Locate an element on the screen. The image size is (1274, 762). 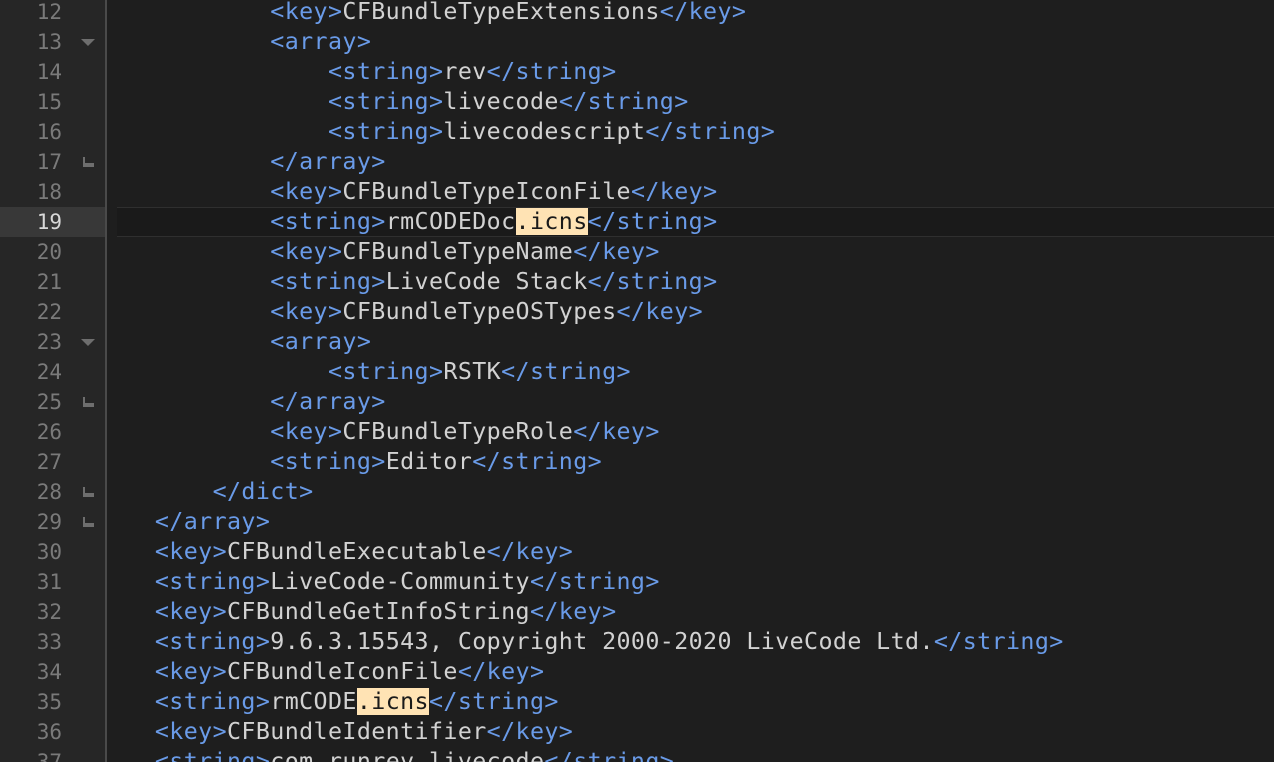
line-number: 32 is located at coordinates (49, 612).